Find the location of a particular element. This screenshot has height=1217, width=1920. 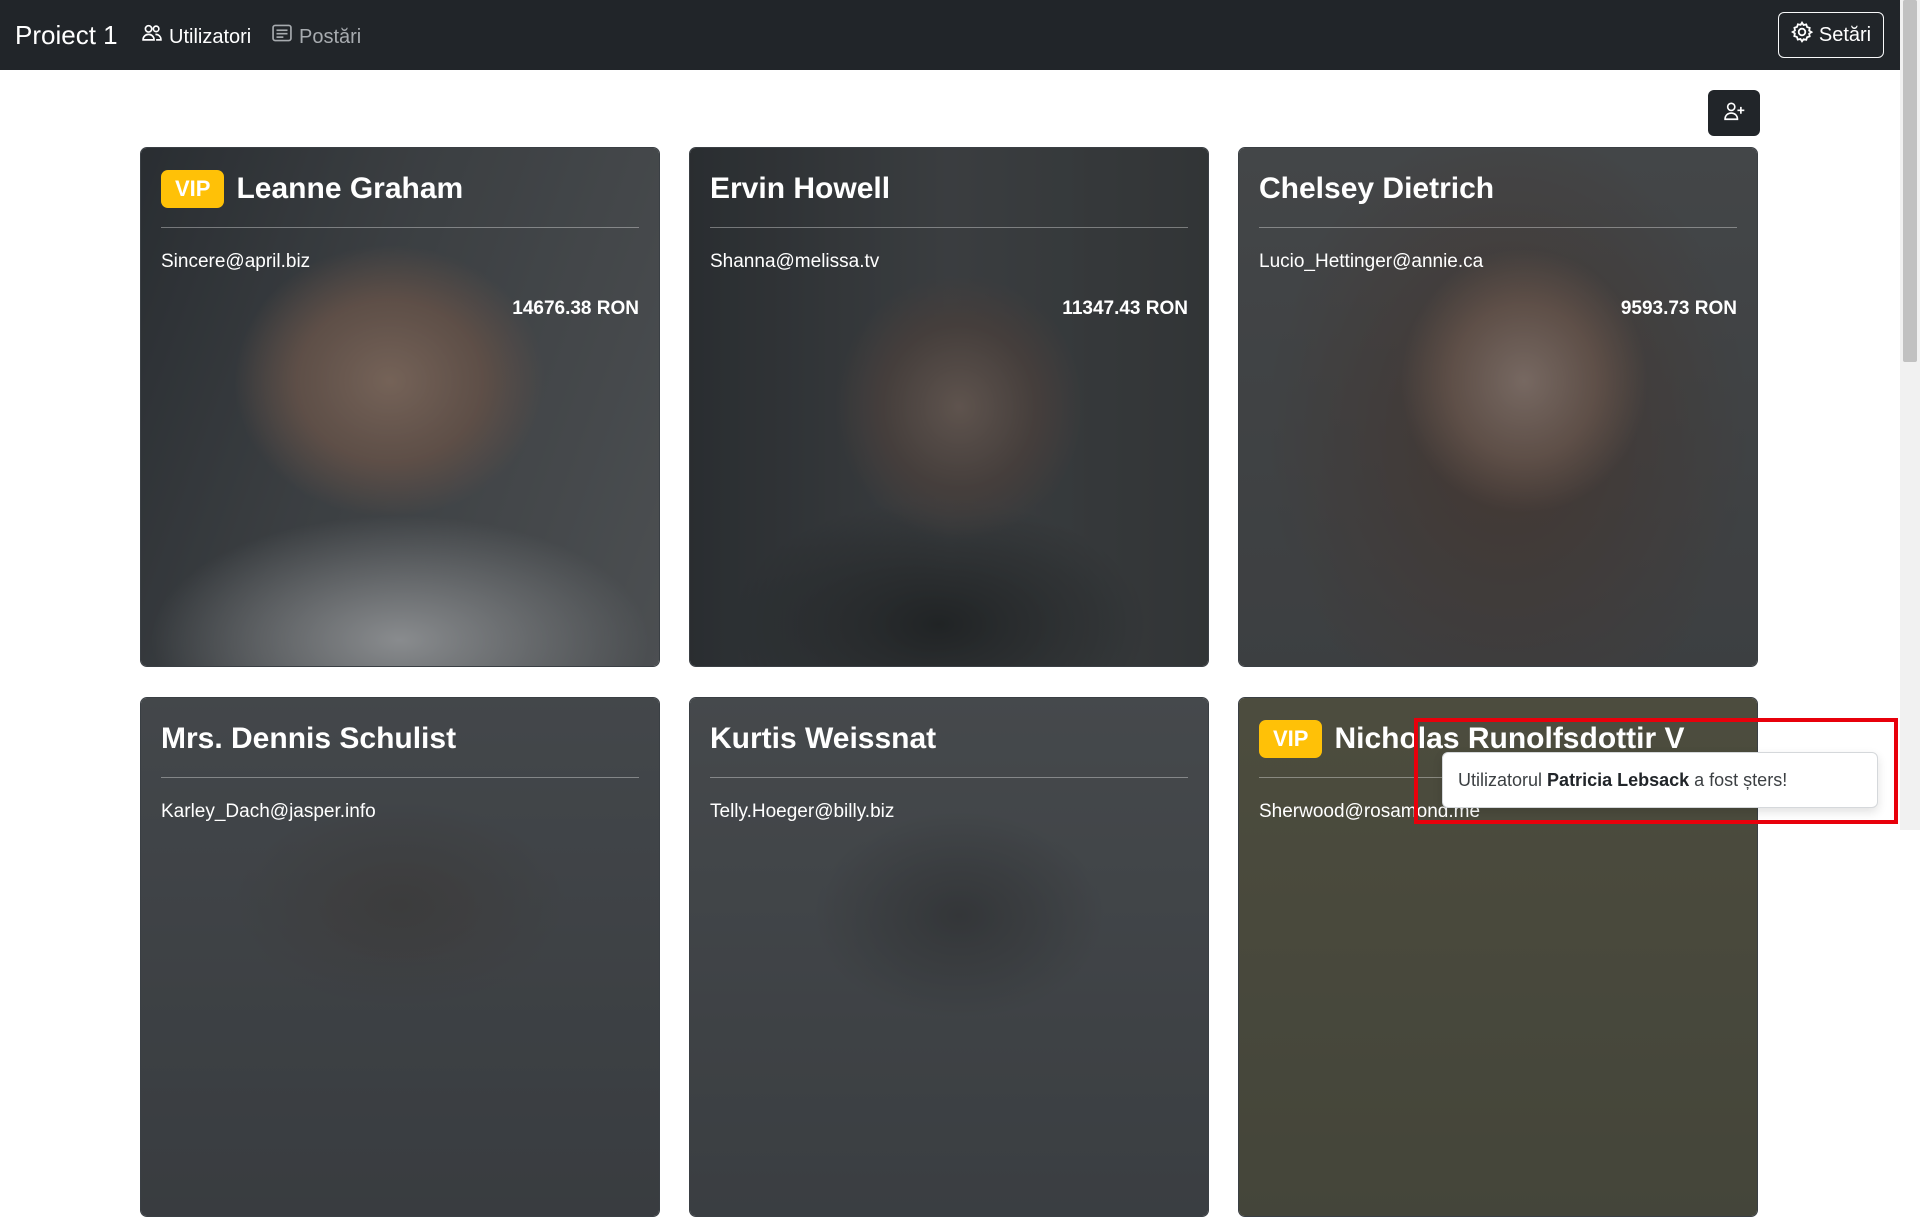

person-plus-icon is located at coordinates (1734, 113).